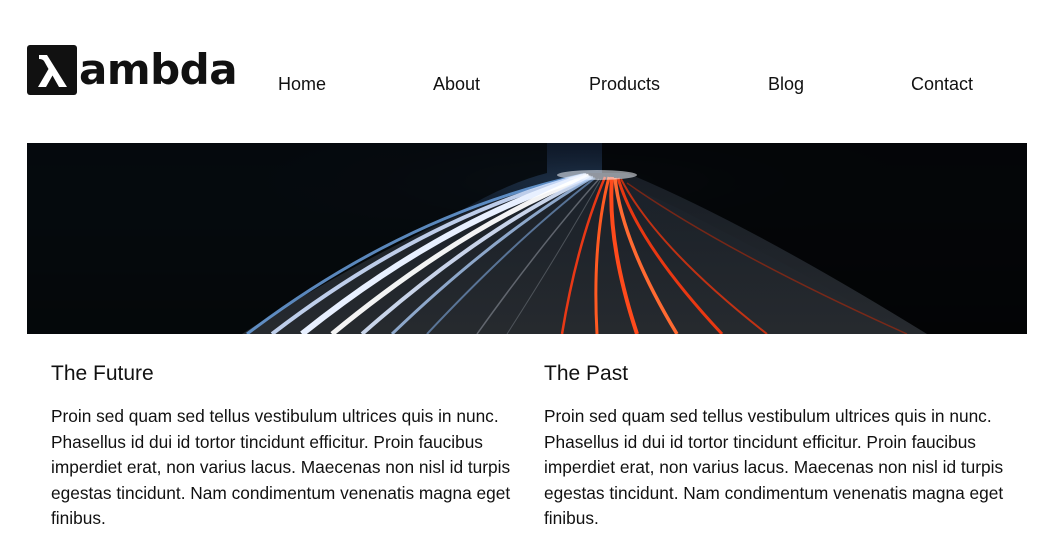 The image size is (1051, 557). Describe the element at coordinates (456, 84) in the screenshot. I see `nav-item-about: About` at that location.